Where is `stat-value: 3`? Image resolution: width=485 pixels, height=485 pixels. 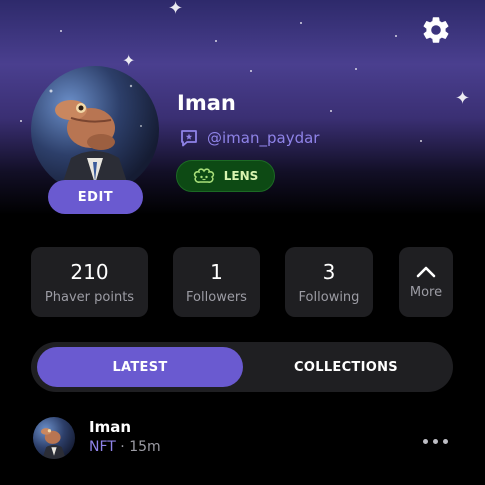 stat-value: 3 is located at coordinates (329, 271).